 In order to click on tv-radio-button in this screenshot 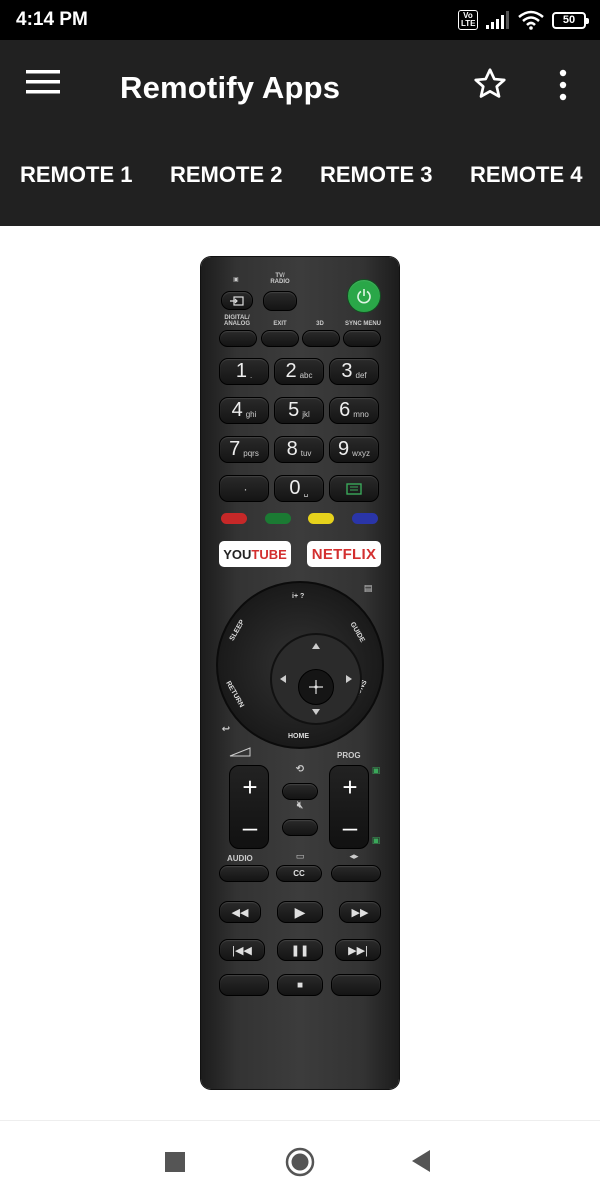, I will do `click(280, 301)`.